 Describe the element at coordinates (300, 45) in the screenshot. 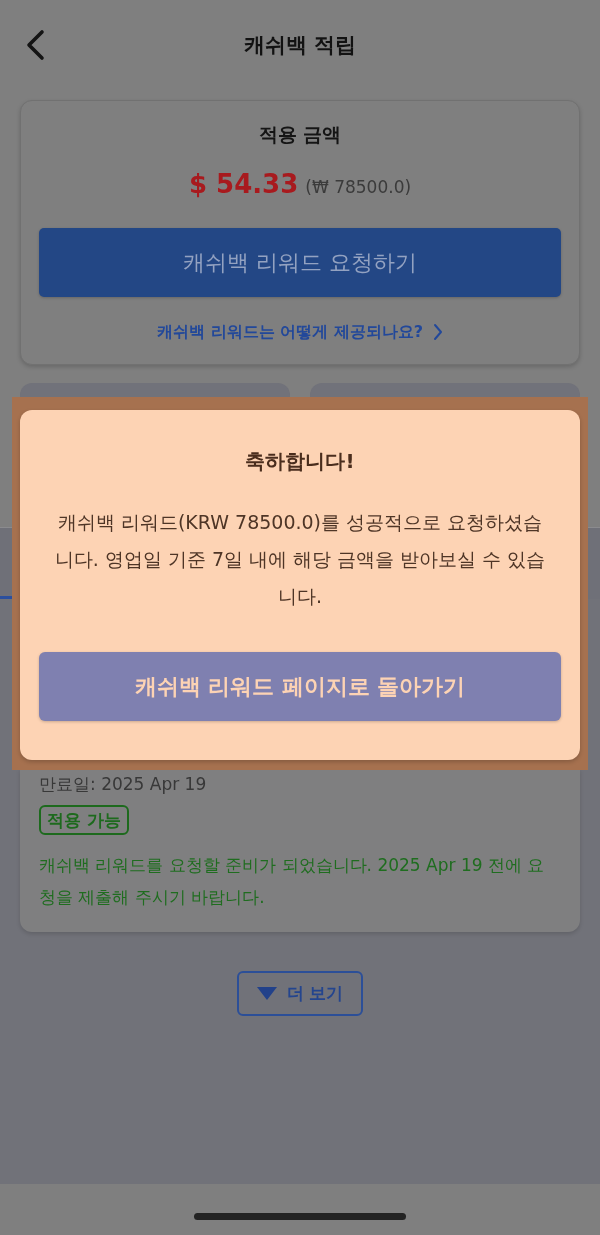

I see `page-title: 캐쉬백 적립` at that location.